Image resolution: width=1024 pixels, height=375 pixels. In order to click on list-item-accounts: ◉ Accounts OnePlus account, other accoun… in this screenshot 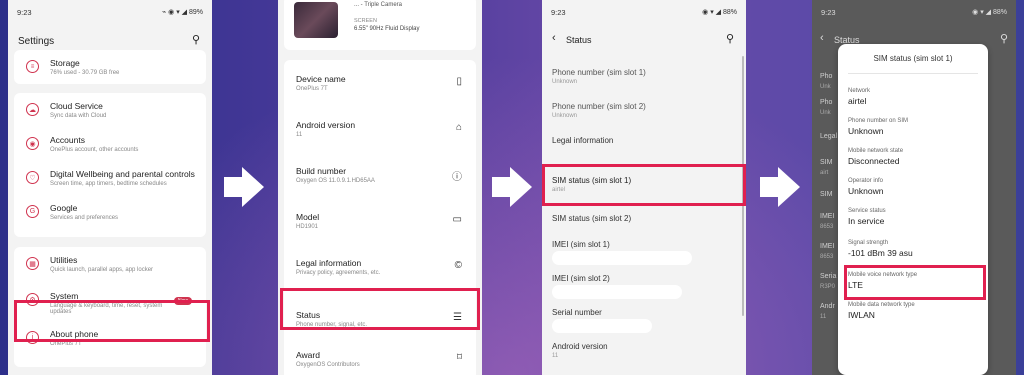, I will do `click(110, 152)`.